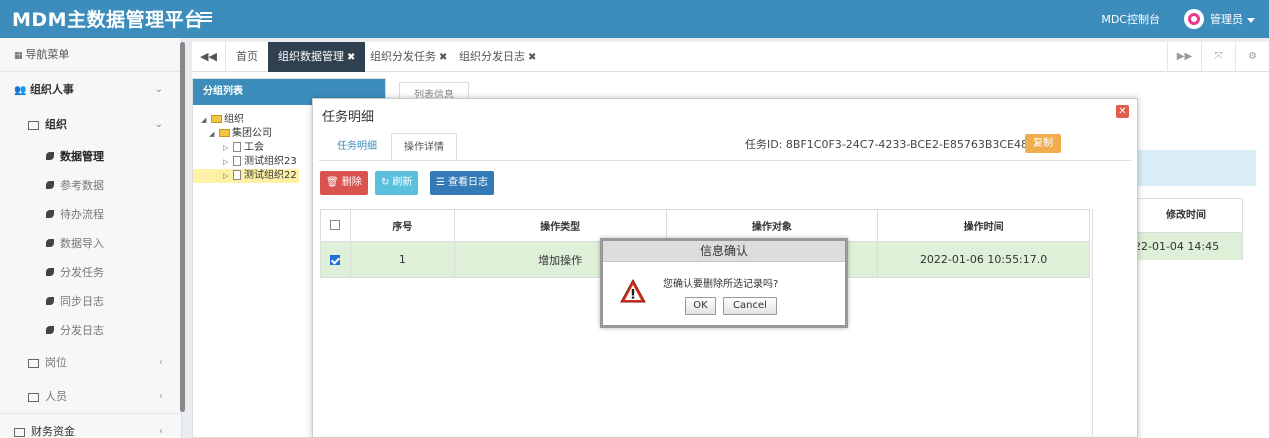 Image resolution: width=1269 pixels, height=438 pixels. Describe the element at coordinates (402, 225) in the screenshot. I see `col-seq: 序号` at that location.